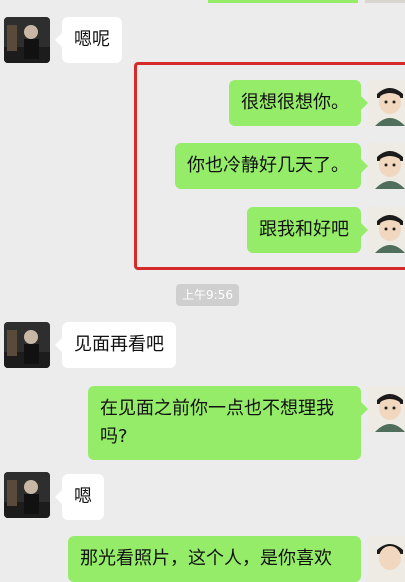 The width and height of the screenshot is (405, 582). I want to click on message-bubble-received: 见面再看吧, so click(115, 345).